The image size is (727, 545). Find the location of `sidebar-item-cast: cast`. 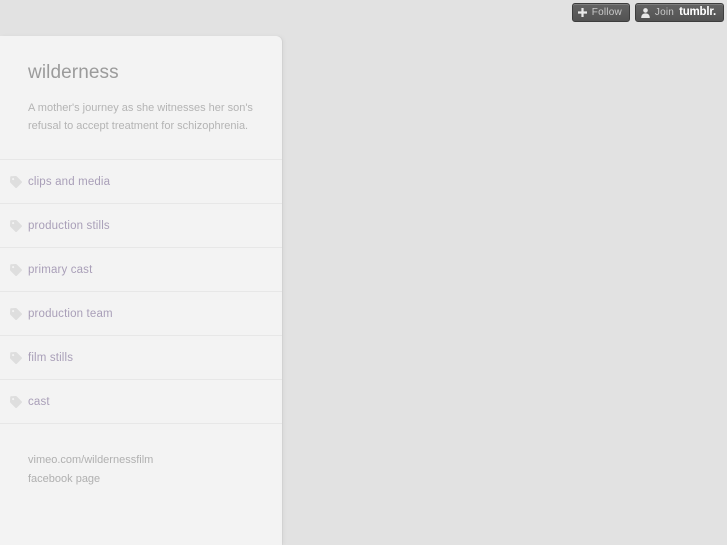

sidebar-item-cast: cast is located at coordinates (141, 402).